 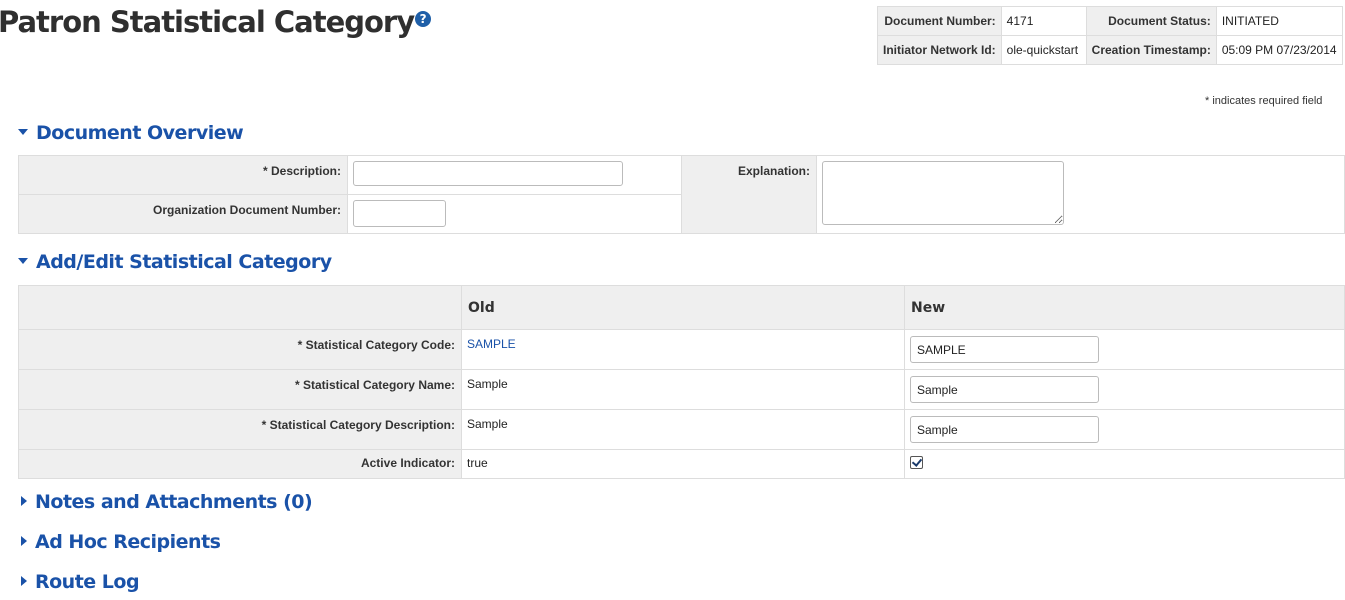 I want to click on active-indicator-old: true, so click(x=683, y=464).